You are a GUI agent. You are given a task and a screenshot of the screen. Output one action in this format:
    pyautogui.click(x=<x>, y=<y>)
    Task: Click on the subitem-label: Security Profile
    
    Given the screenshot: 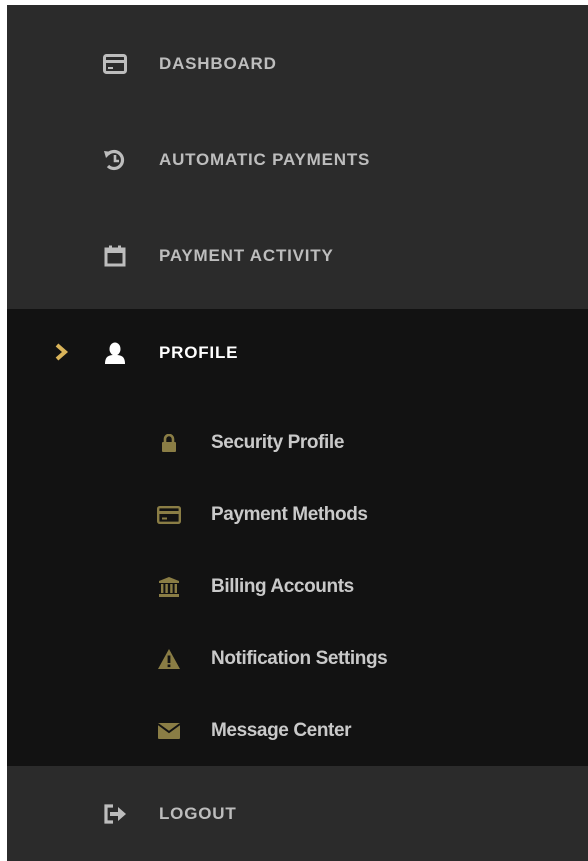 What is the action you would take?
    pyautogui.click(x=277, y=442)
    